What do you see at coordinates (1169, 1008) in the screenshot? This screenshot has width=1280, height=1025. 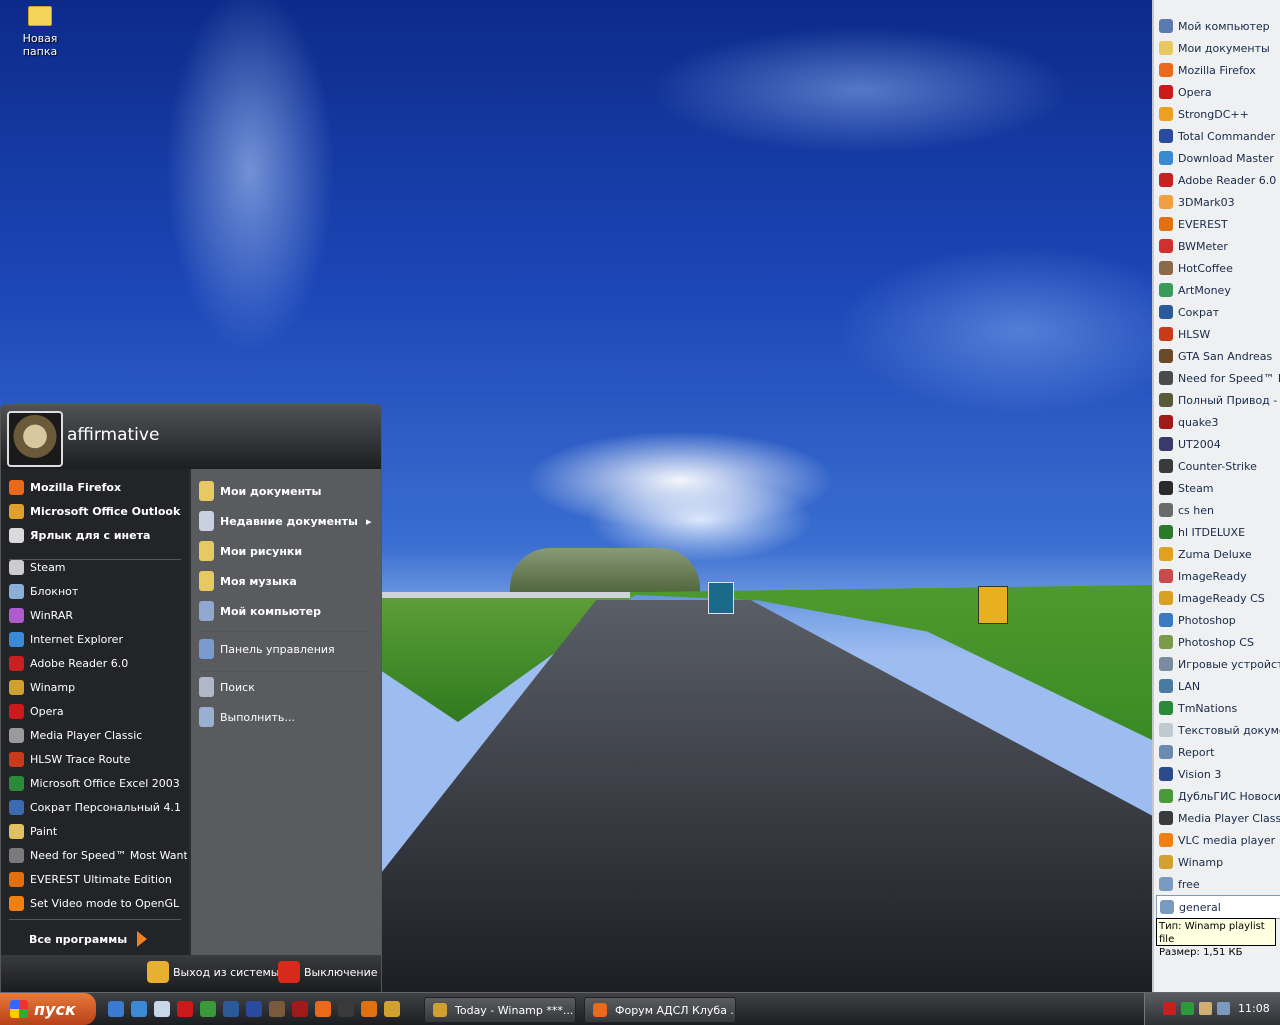 I see `speaker-icon` at bounding box center [1169, 1008].